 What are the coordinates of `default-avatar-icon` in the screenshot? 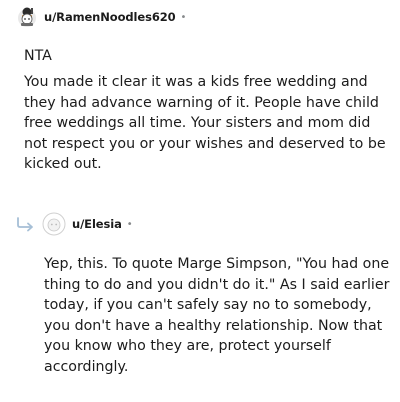 It's located at (54, 224).